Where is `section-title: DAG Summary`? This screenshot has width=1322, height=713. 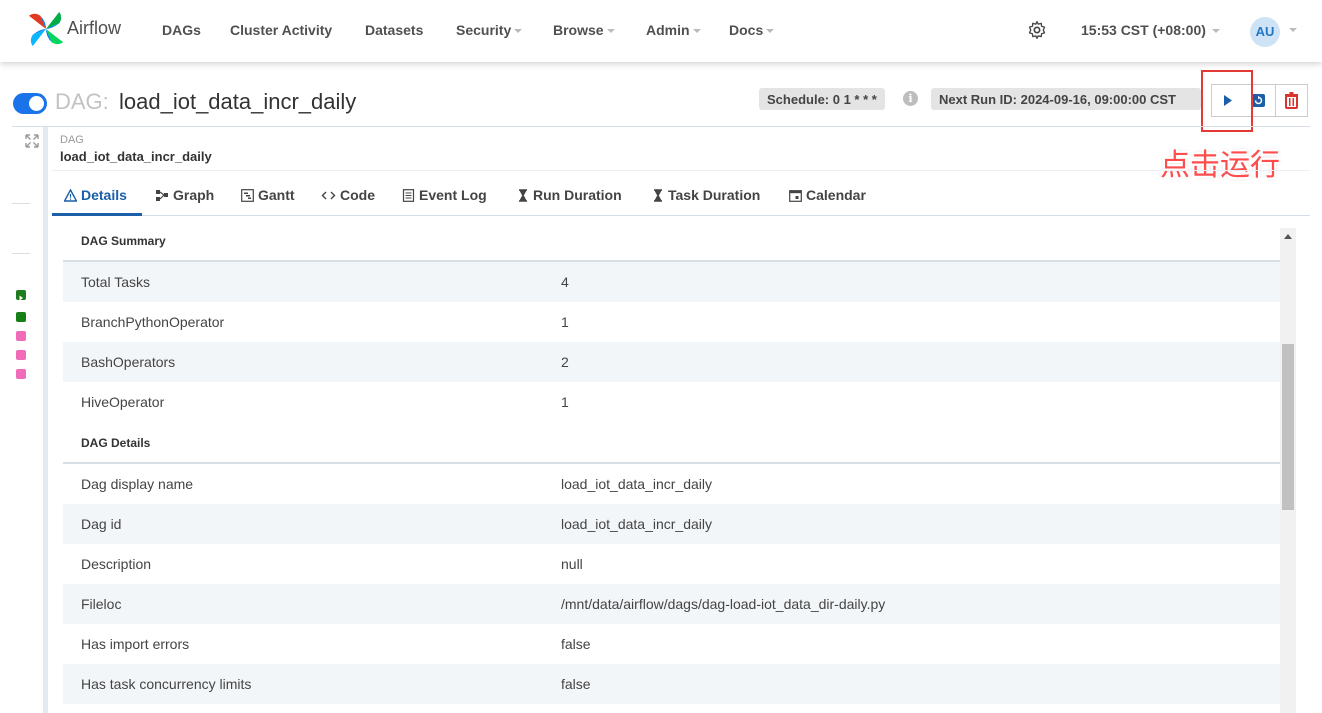
section-title: DAG Summary is located at coordinates (123, 241).